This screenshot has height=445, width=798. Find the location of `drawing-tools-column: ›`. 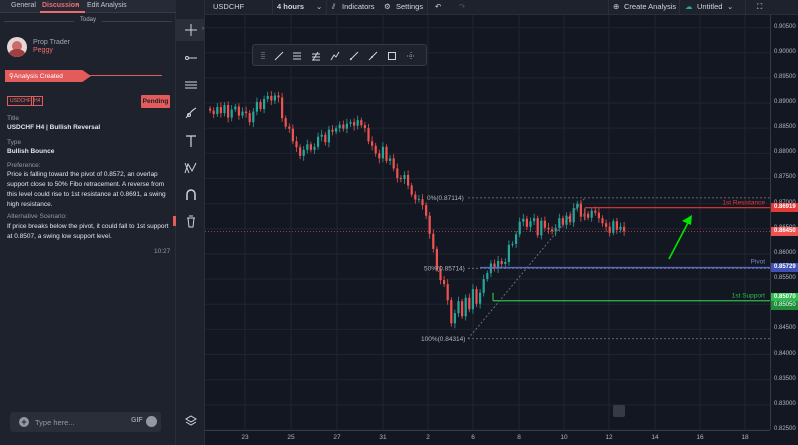

drawing-tools-column: › is located at coordinates (190, 222).